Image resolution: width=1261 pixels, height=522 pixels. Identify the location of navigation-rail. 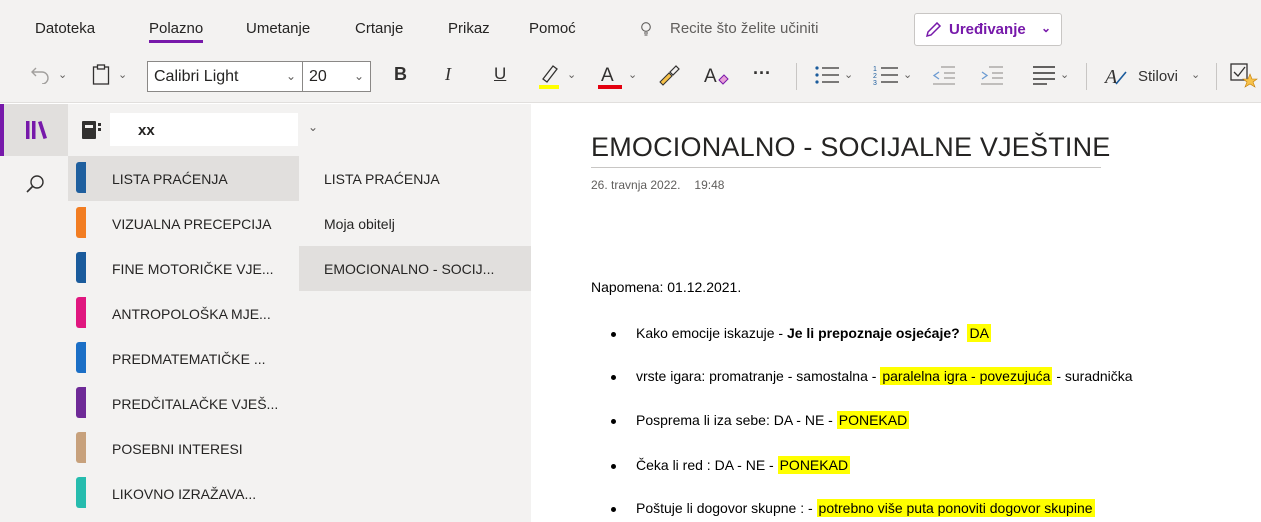
(34, 313).